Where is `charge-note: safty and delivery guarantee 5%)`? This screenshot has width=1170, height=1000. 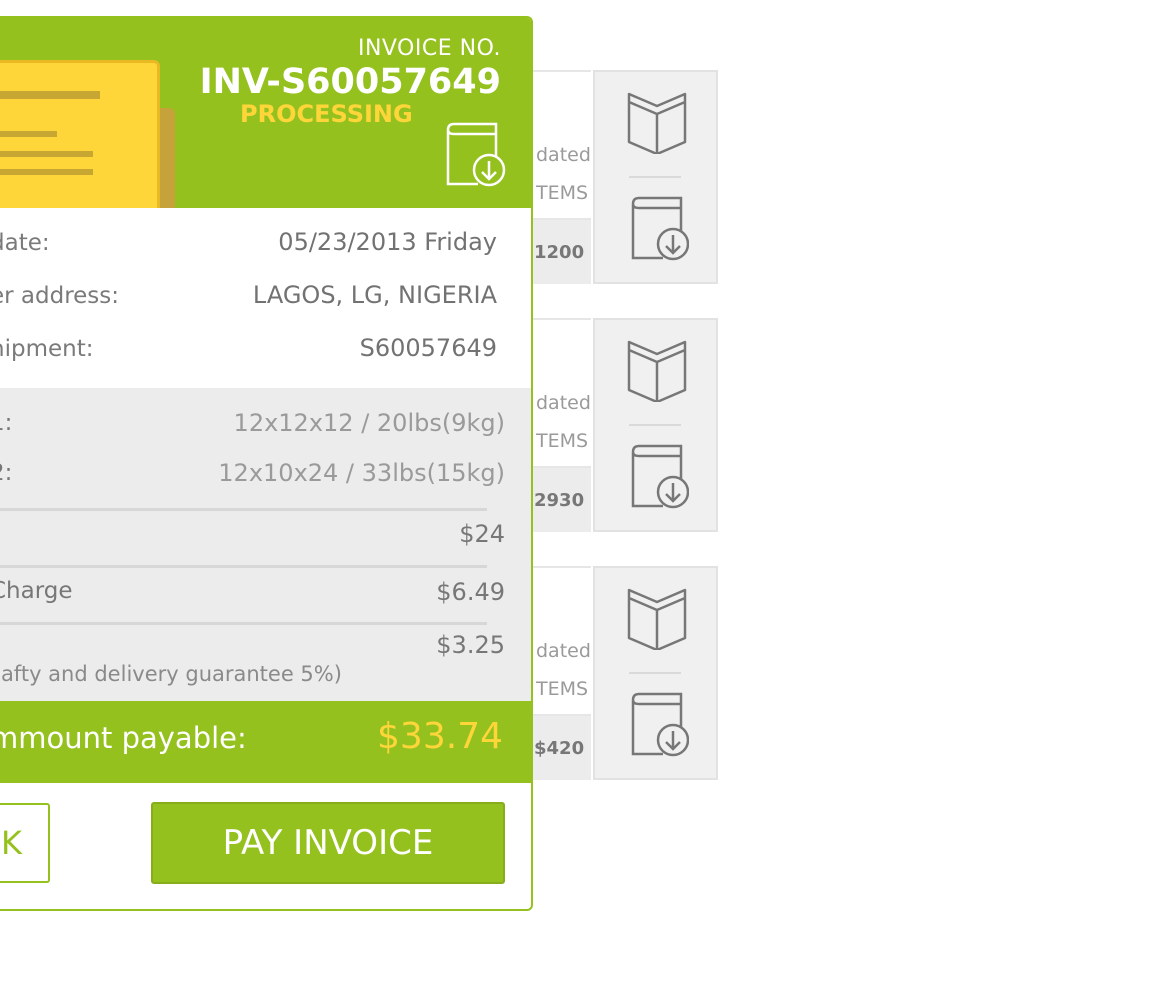 charge-note: safty and delivery guarantee 5%) is located at coordinates (171, 674).